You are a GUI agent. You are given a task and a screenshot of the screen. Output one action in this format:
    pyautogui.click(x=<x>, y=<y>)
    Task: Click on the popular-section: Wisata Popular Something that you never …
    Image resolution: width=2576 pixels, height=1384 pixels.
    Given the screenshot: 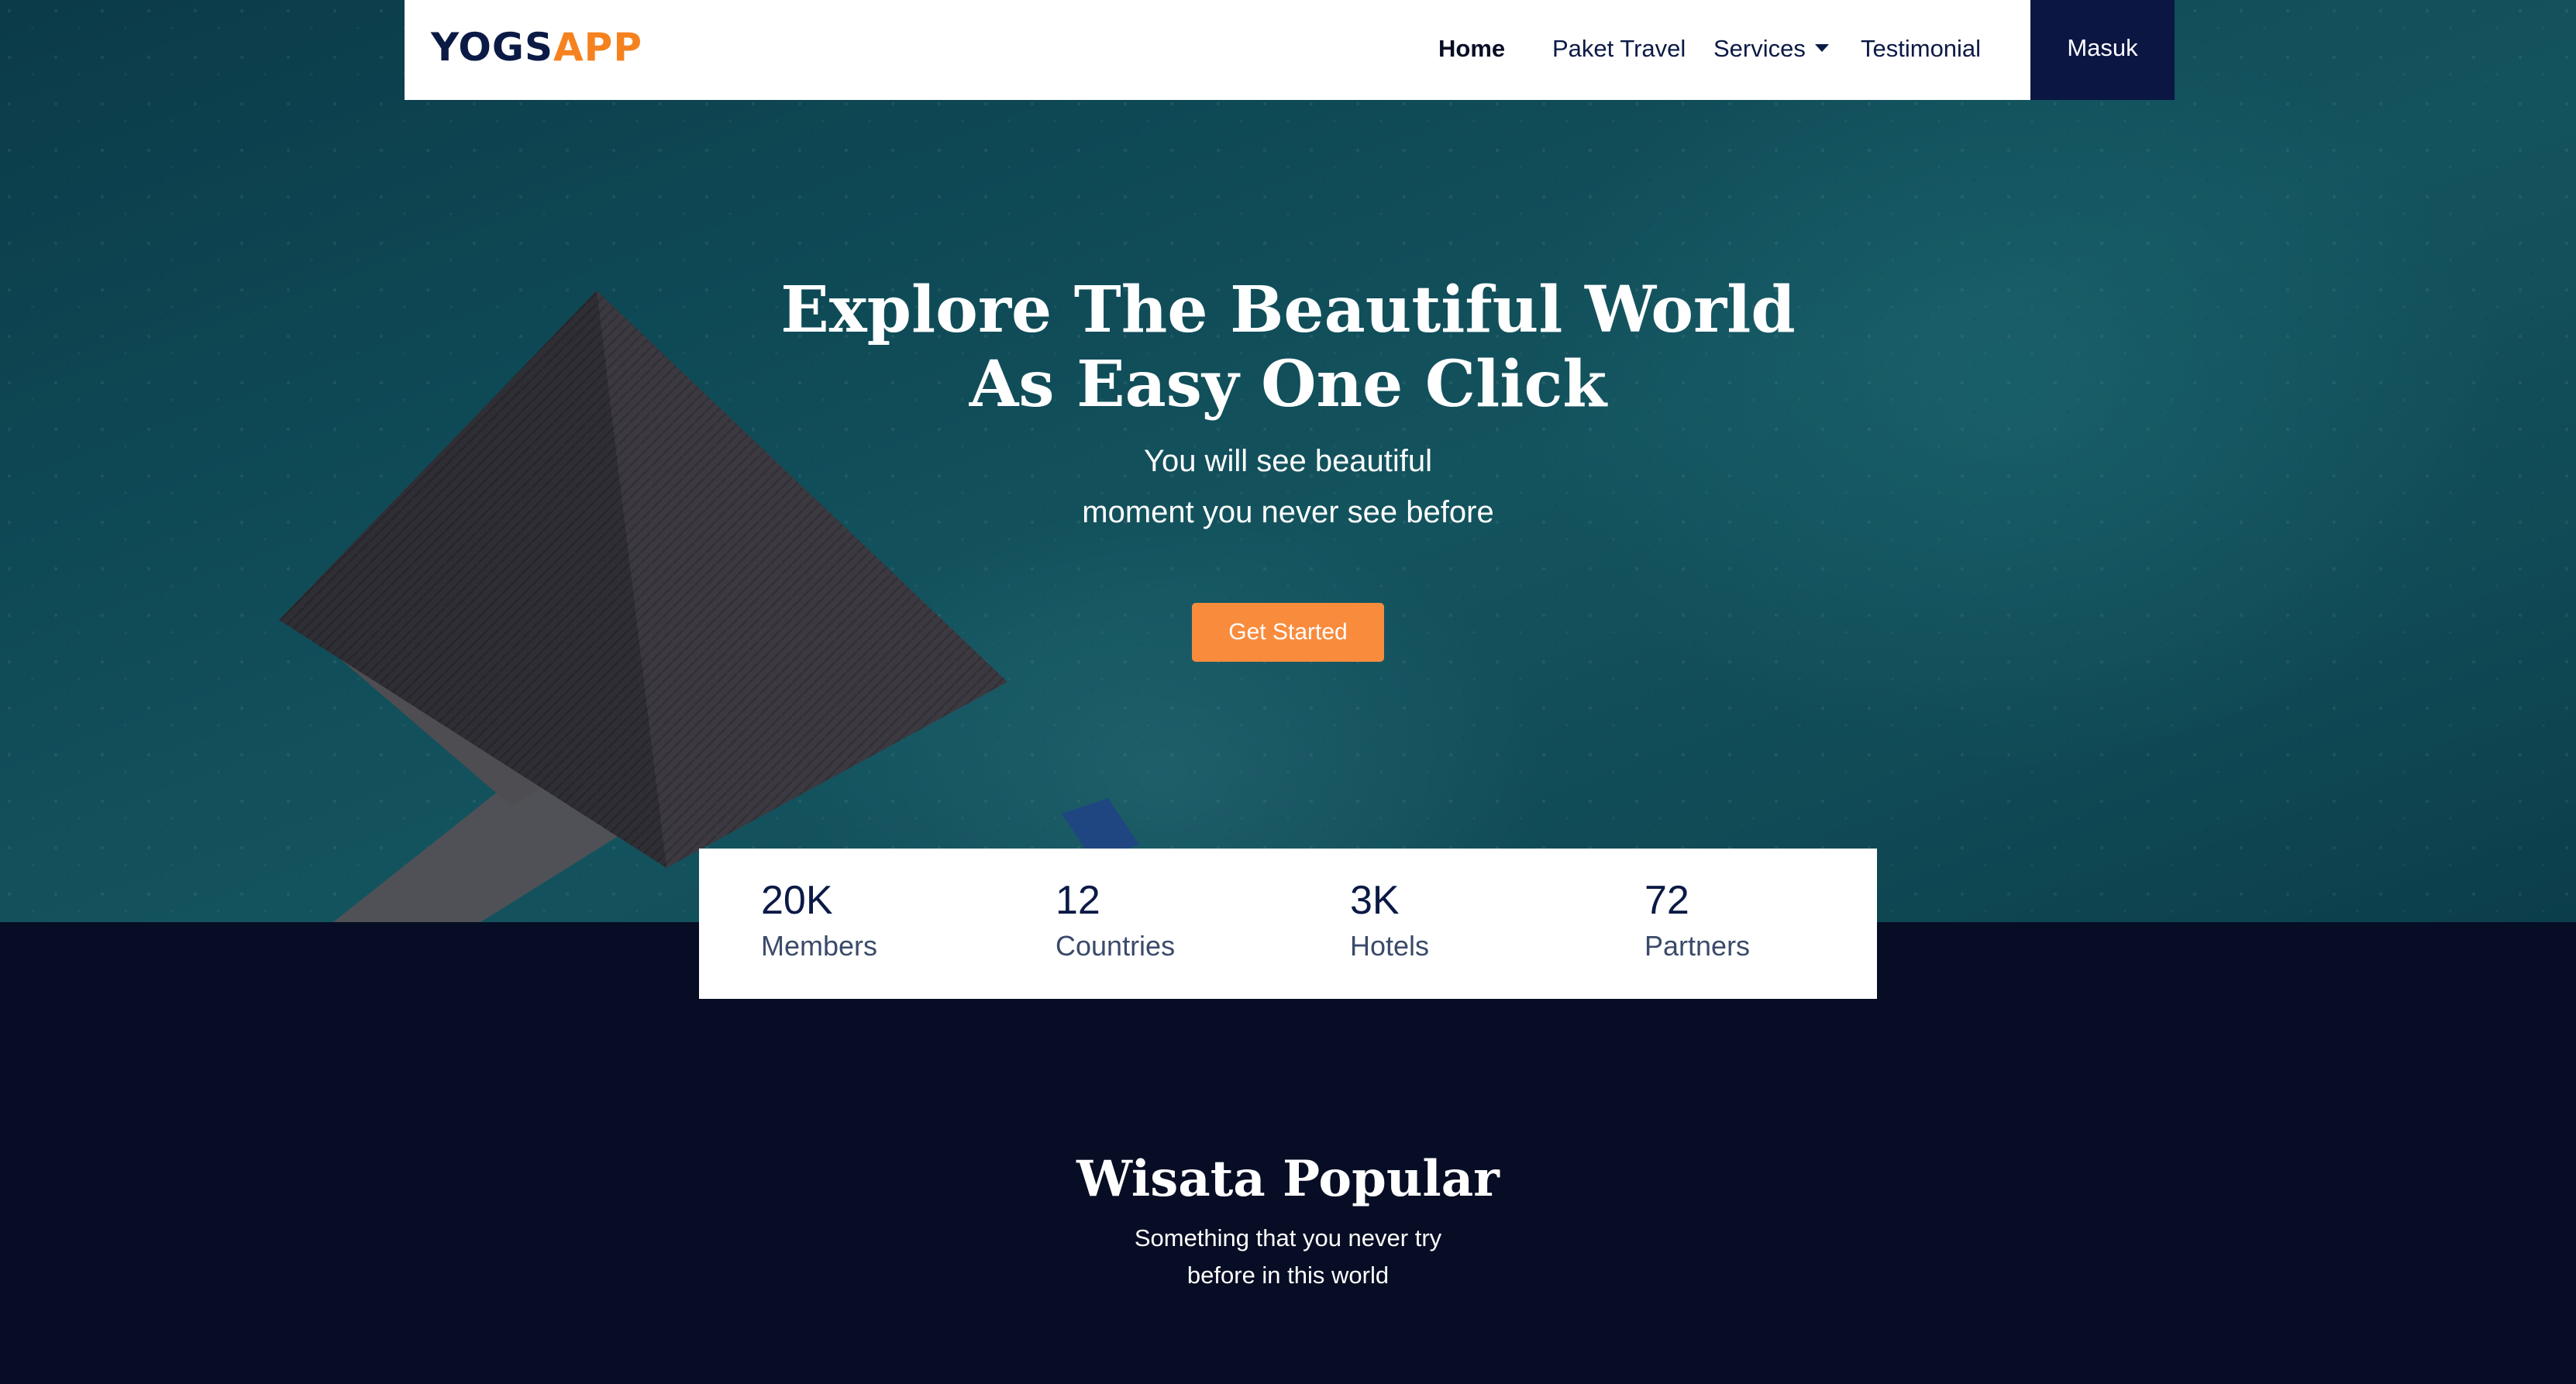 What is the action you would take?
    pyautogui.click(x=1288, y=1220)
    